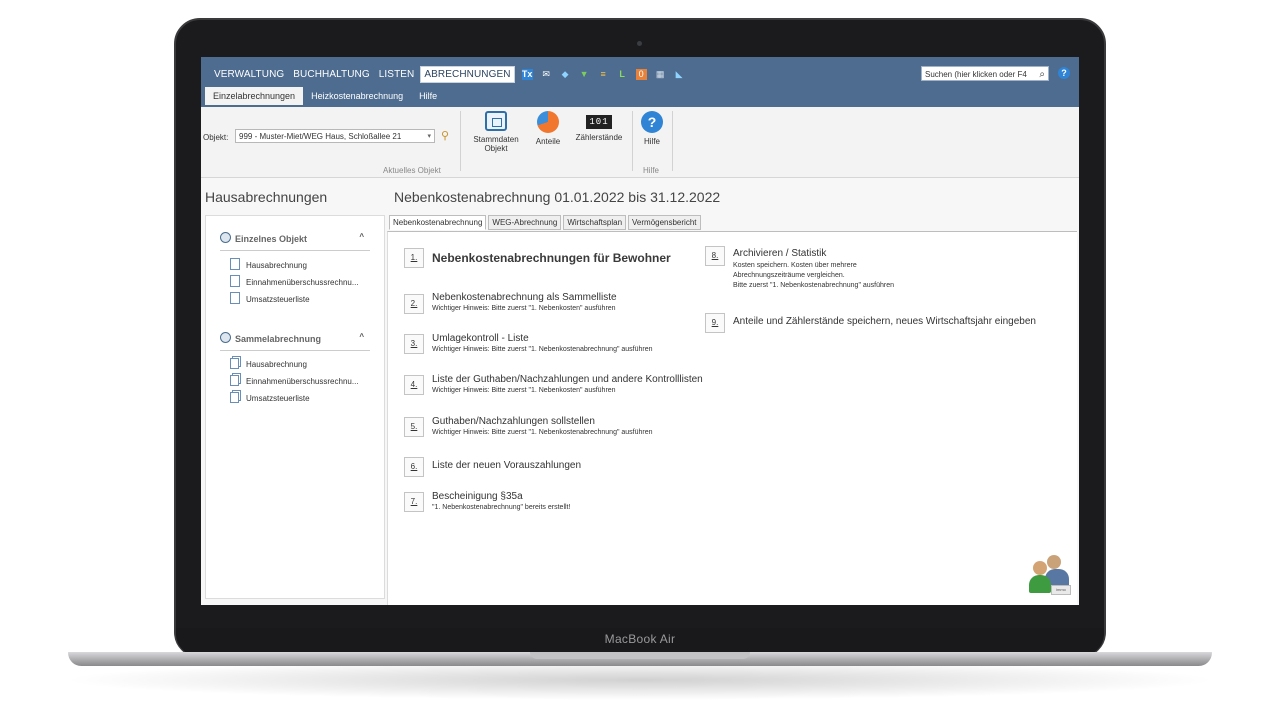 The height and width of the screenshot is (720, 1280). I want to click on counter-icon: 0, so click(641, 74).